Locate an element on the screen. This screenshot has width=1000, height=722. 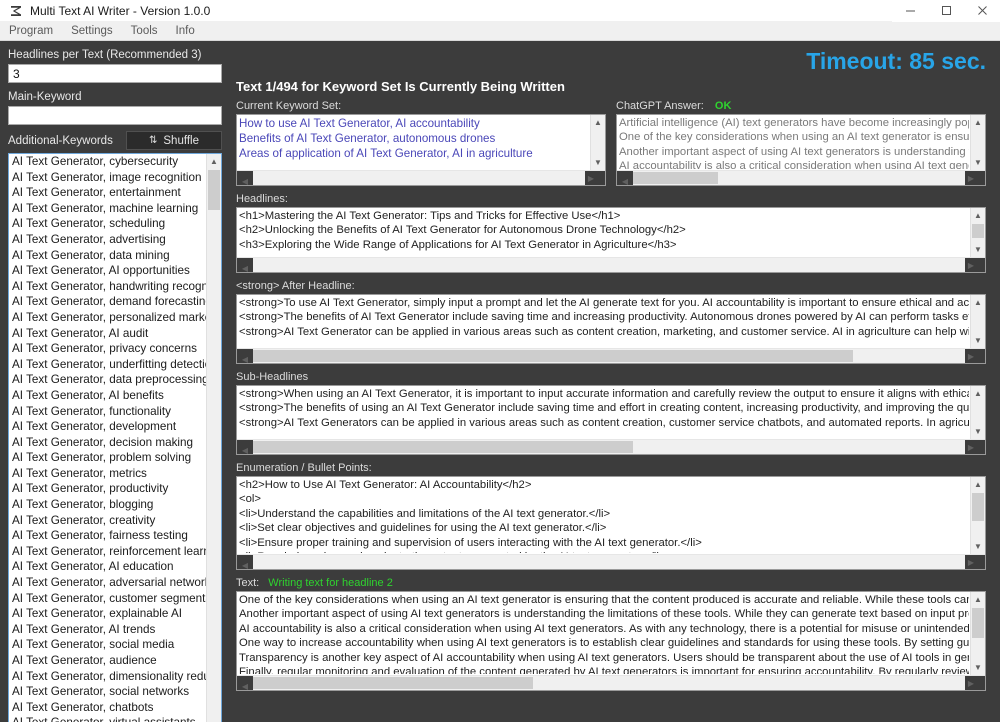
list-item: AI Text Generator, AI audit is located at coordinates (80, 333).